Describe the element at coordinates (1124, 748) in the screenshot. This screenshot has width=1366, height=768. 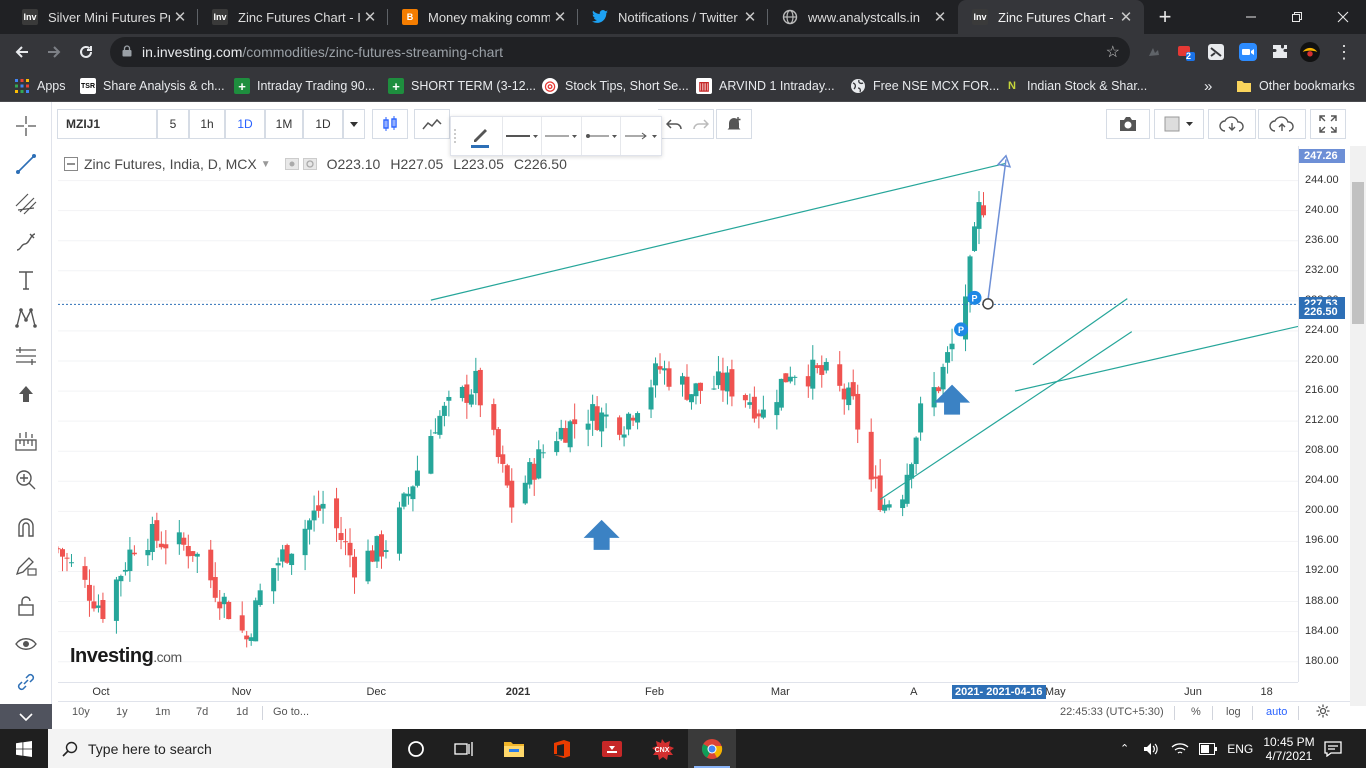
I see `tray-overflow-icon: ⌃` at that location.